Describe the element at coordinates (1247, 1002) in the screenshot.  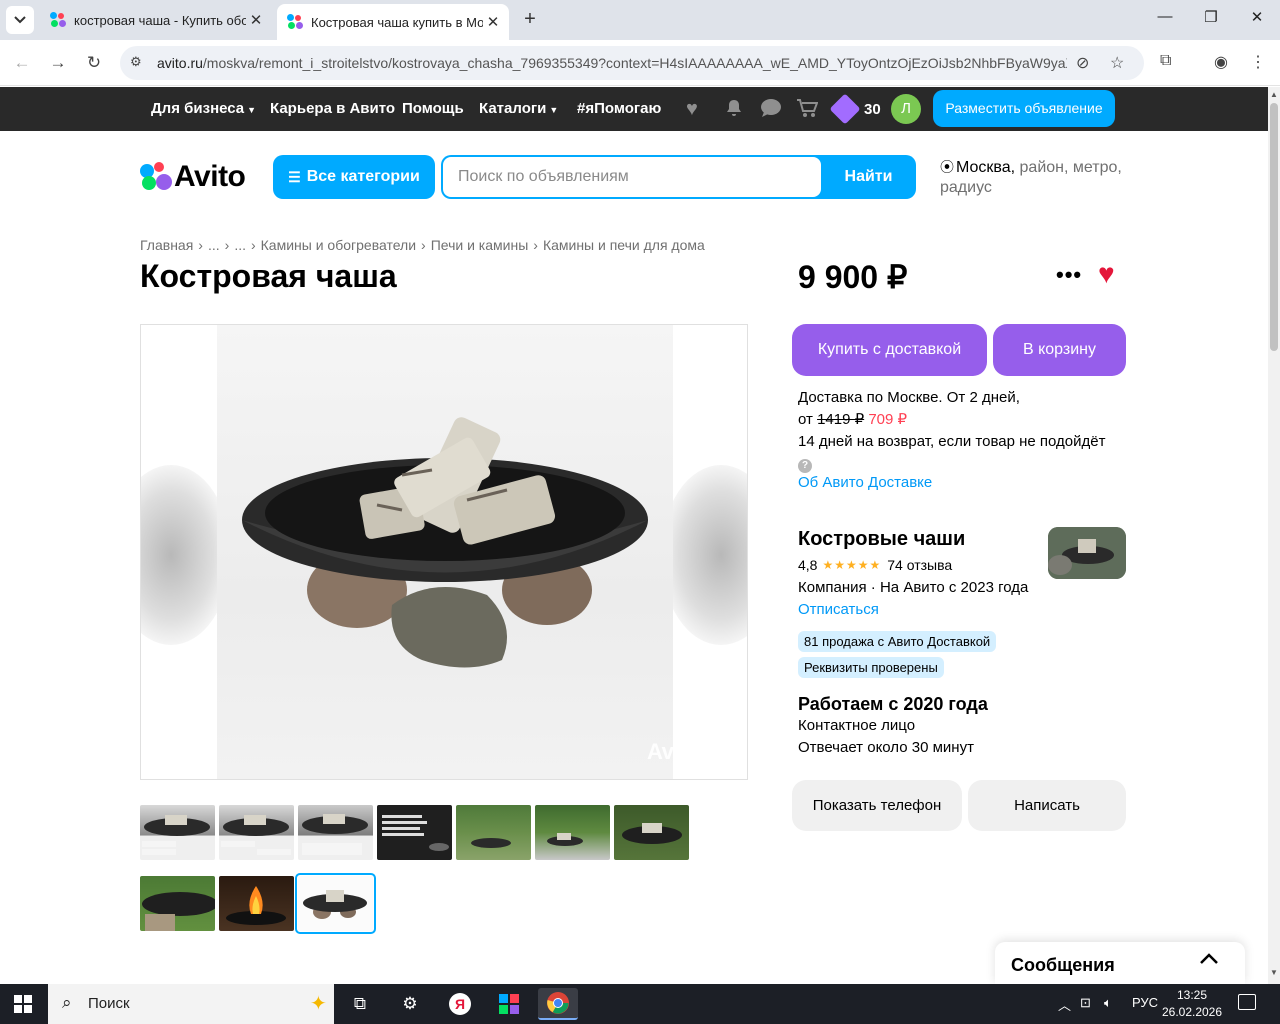
I see `notifications-icon` at that location.